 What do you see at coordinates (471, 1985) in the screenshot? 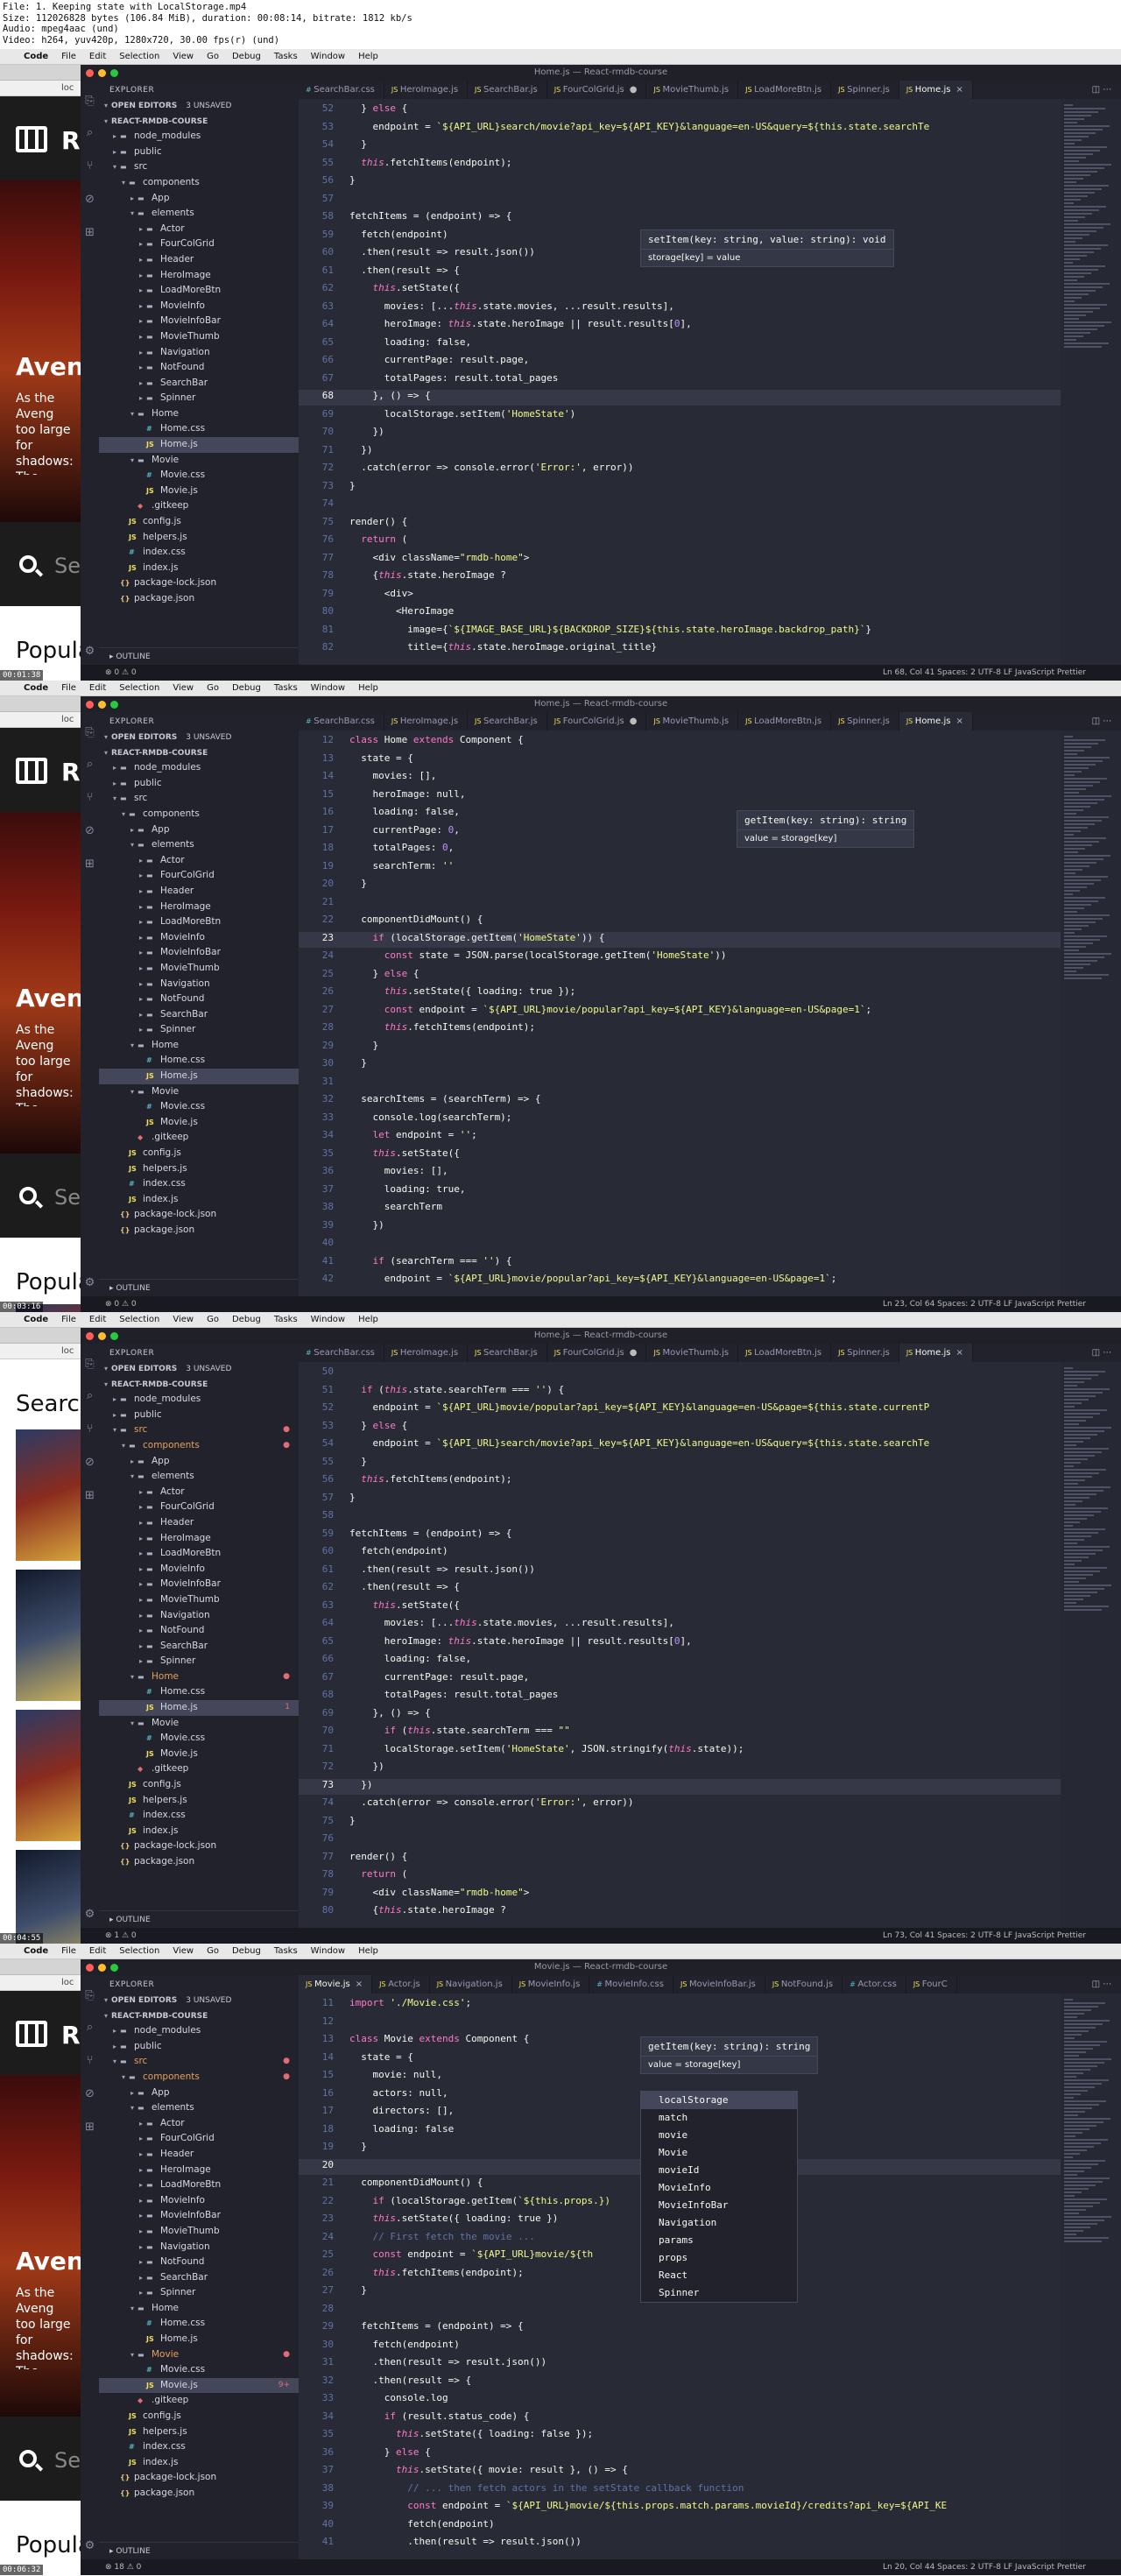
I see `editor-tab: JS Navigation.js` at bounding box center [471, 1985].